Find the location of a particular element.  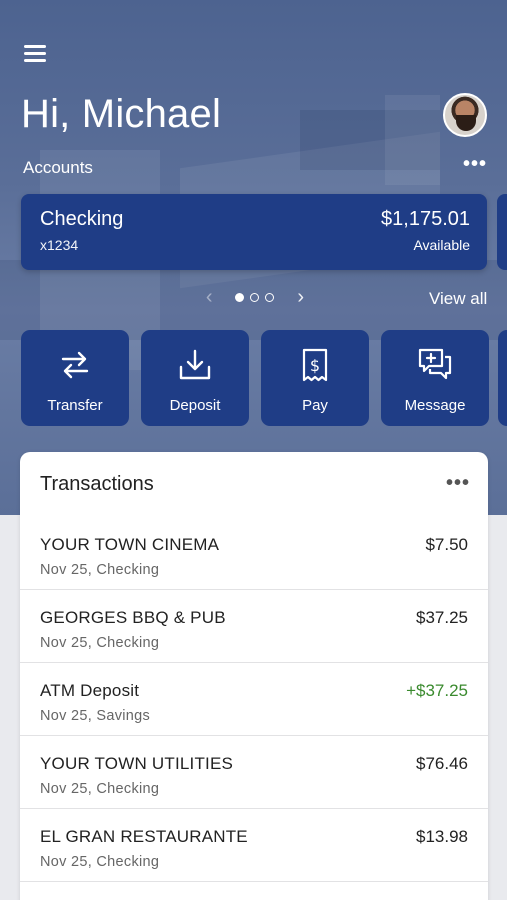

transaction-amount: $13.98 is located at coordinates (442, 836).